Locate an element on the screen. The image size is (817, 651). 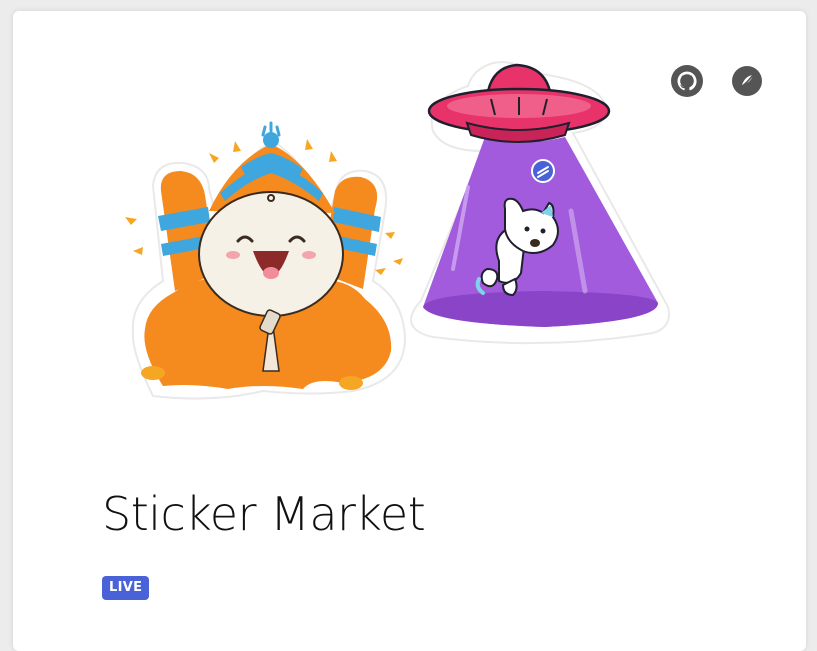
project-title: Sticker Market is located at coordinates (264, 514).